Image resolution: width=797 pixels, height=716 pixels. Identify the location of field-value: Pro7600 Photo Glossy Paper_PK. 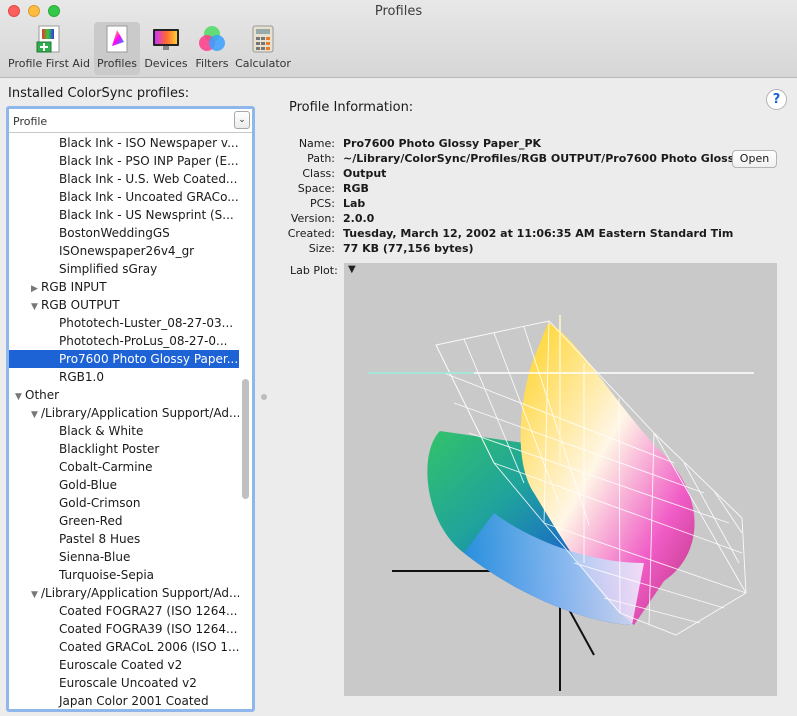
(442, 143).